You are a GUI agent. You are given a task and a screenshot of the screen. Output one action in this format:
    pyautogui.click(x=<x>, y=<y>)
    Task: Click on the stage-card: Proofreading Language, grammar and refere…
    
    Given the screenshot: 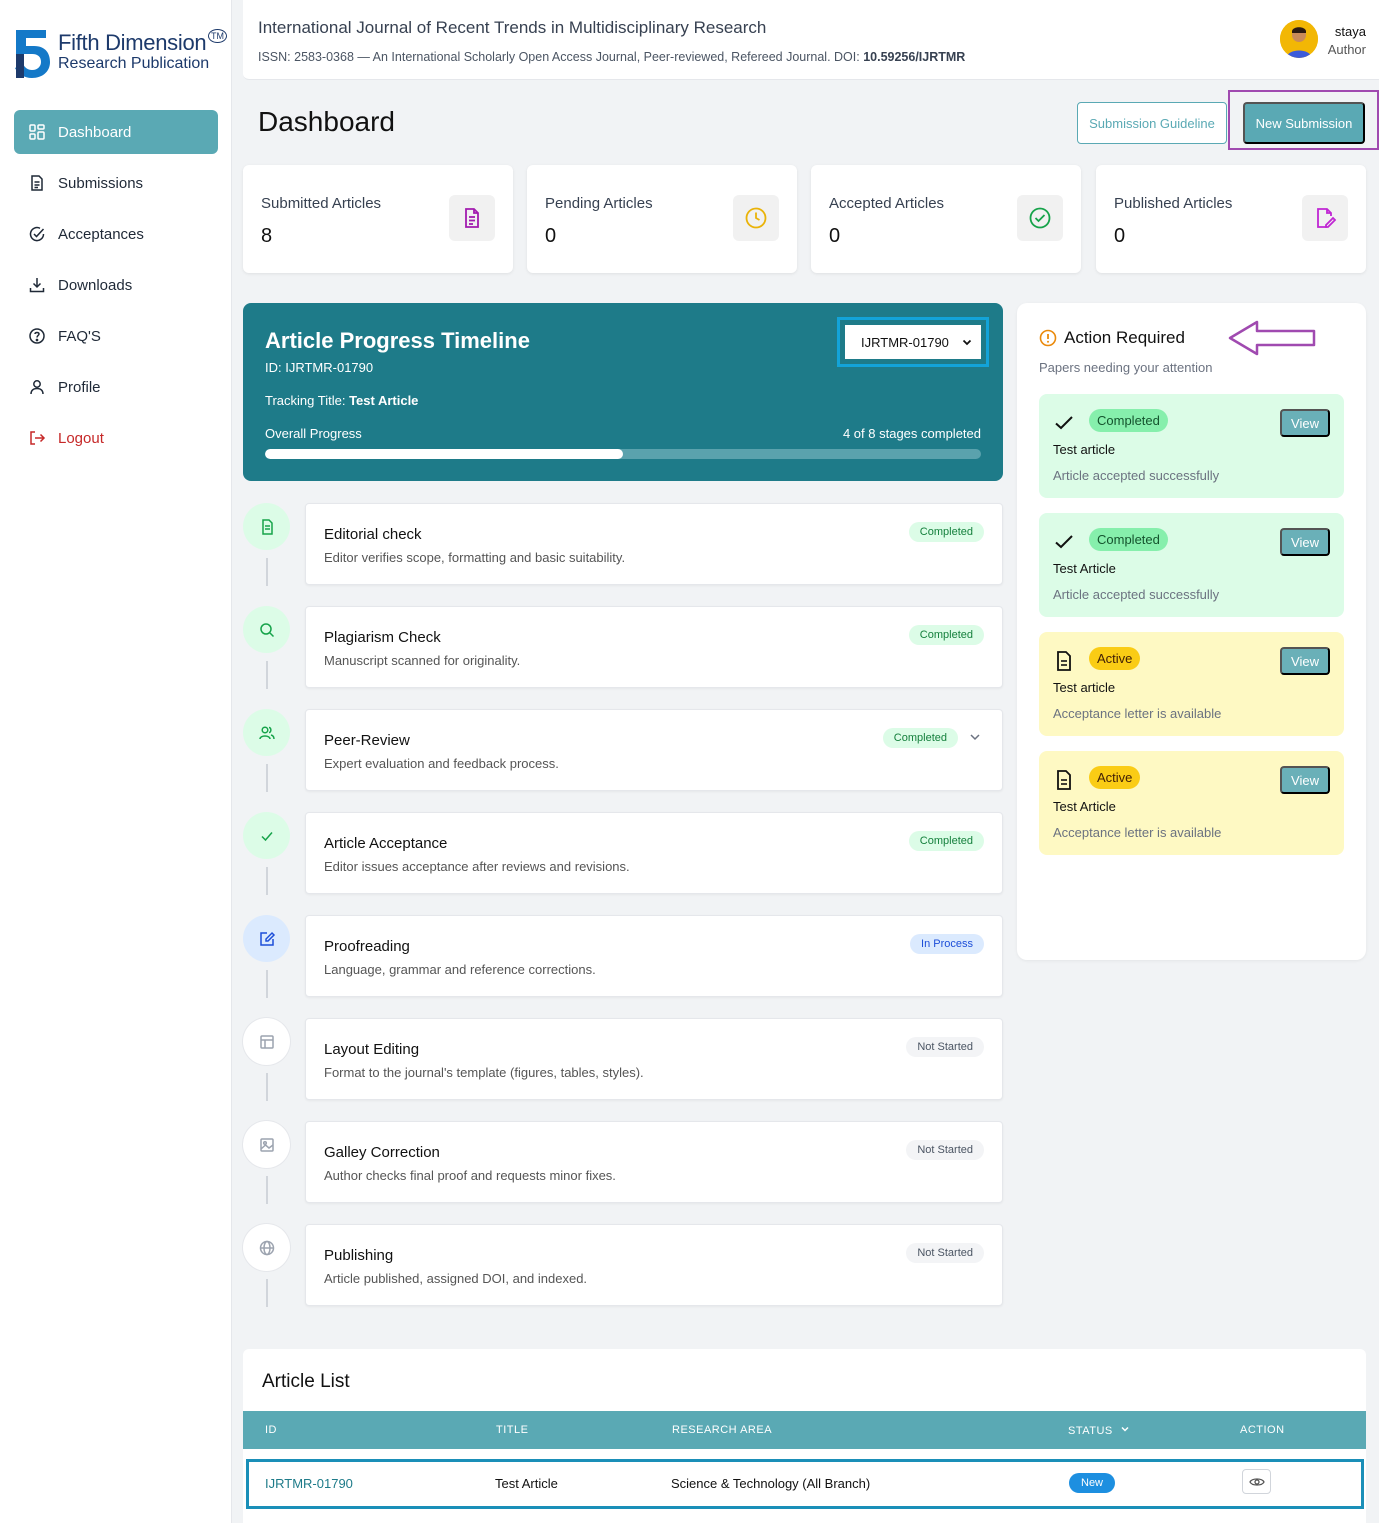 What is the action you would take?
    pyautogui.click(x=654, y=956)
    